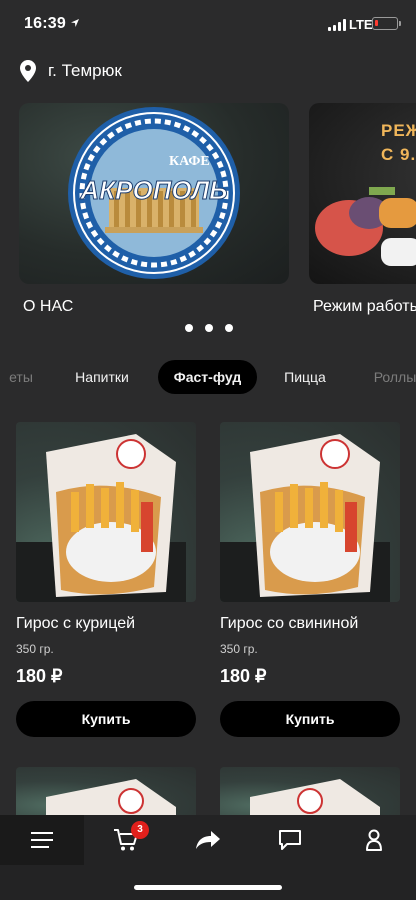 The width and height of the screenshot is (416, 900). Describe the element at coordinates (153, 190) in the screenshot. I see `logo-main-text: АКРОПОЛЬ` at that location.